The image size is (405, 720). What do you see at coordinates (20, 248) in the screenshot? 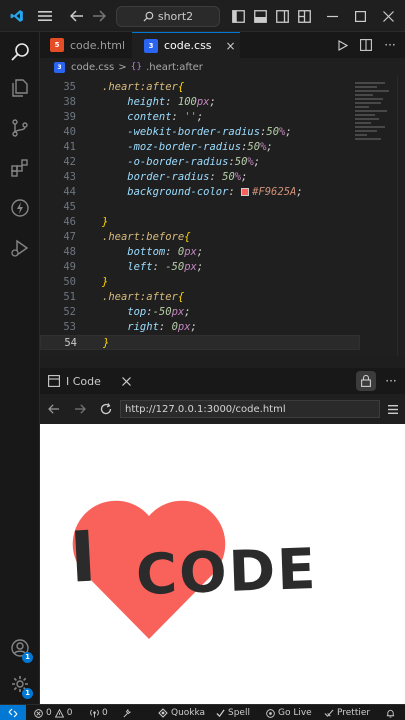
I see `run-and-debug-icon` at bounding box center [20, 248].